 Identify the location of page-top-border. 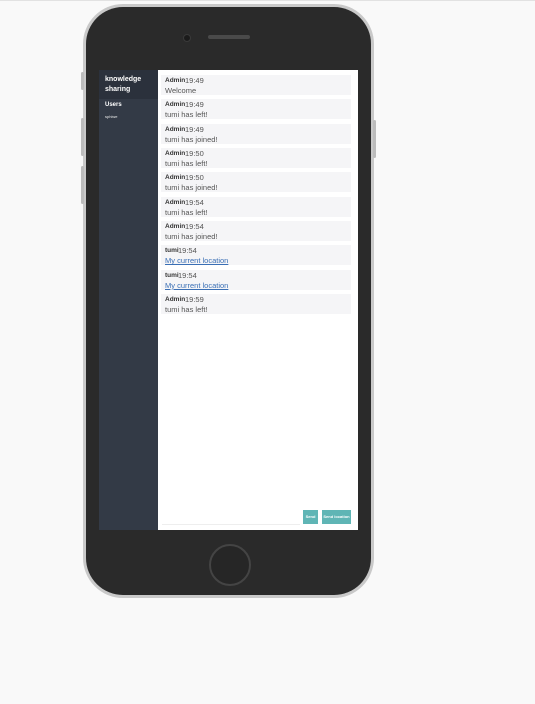
(267, 0).